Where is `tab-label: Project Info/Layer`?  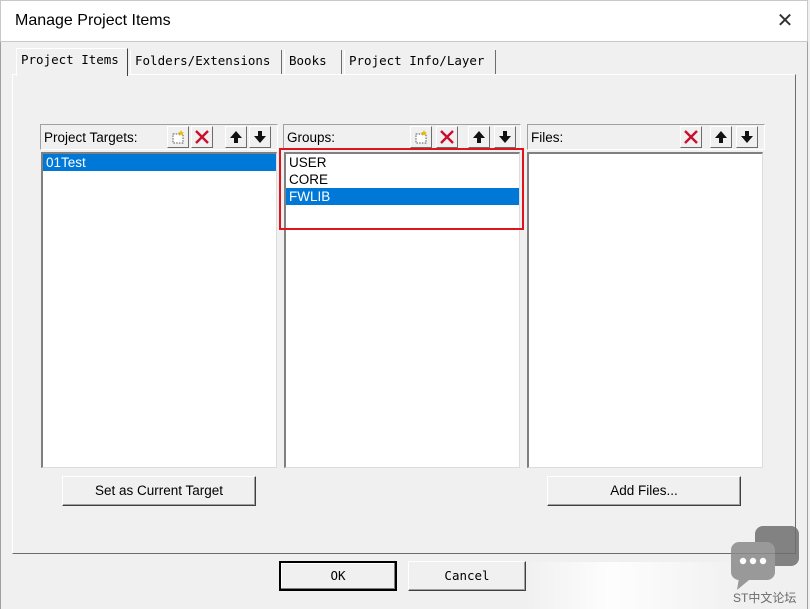 tab-label: Project Info/Layer is located at coordinates (417, 60).